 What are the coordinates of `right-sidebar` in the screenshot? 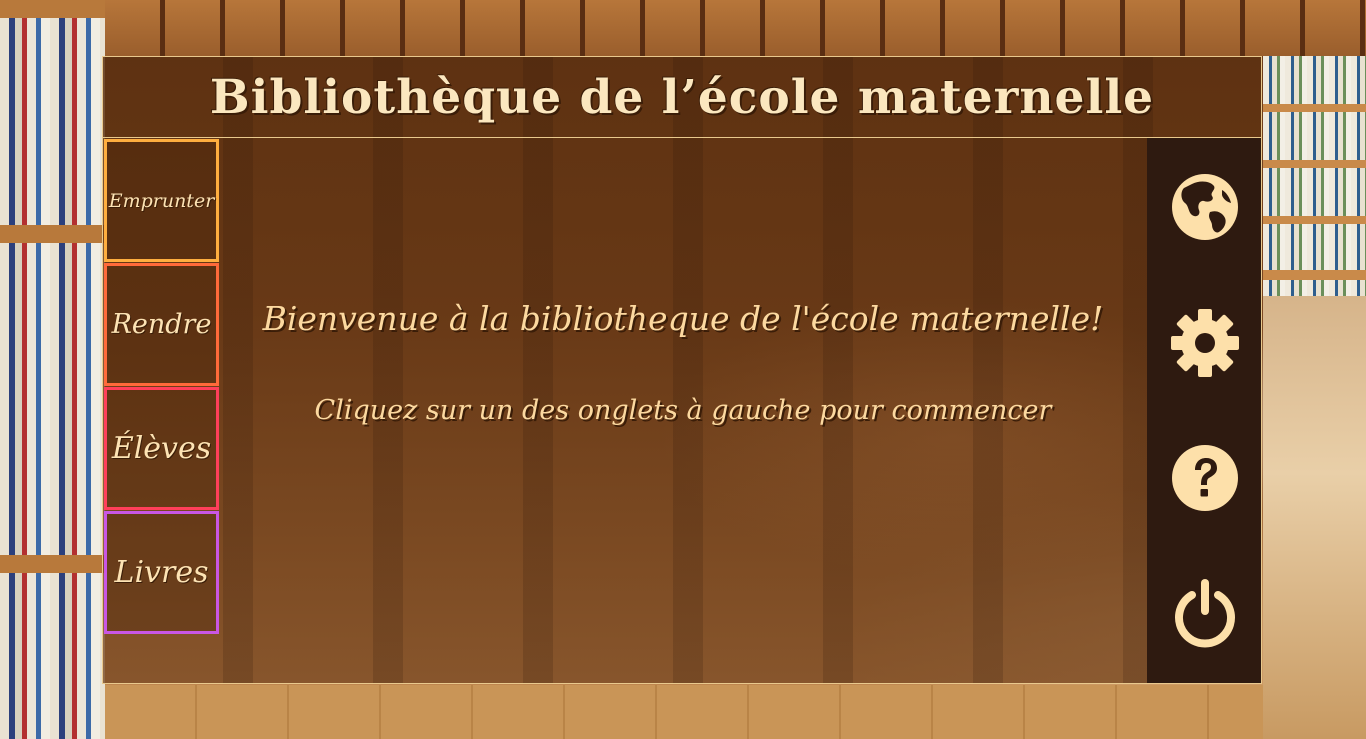 It's located at (1204, 410).